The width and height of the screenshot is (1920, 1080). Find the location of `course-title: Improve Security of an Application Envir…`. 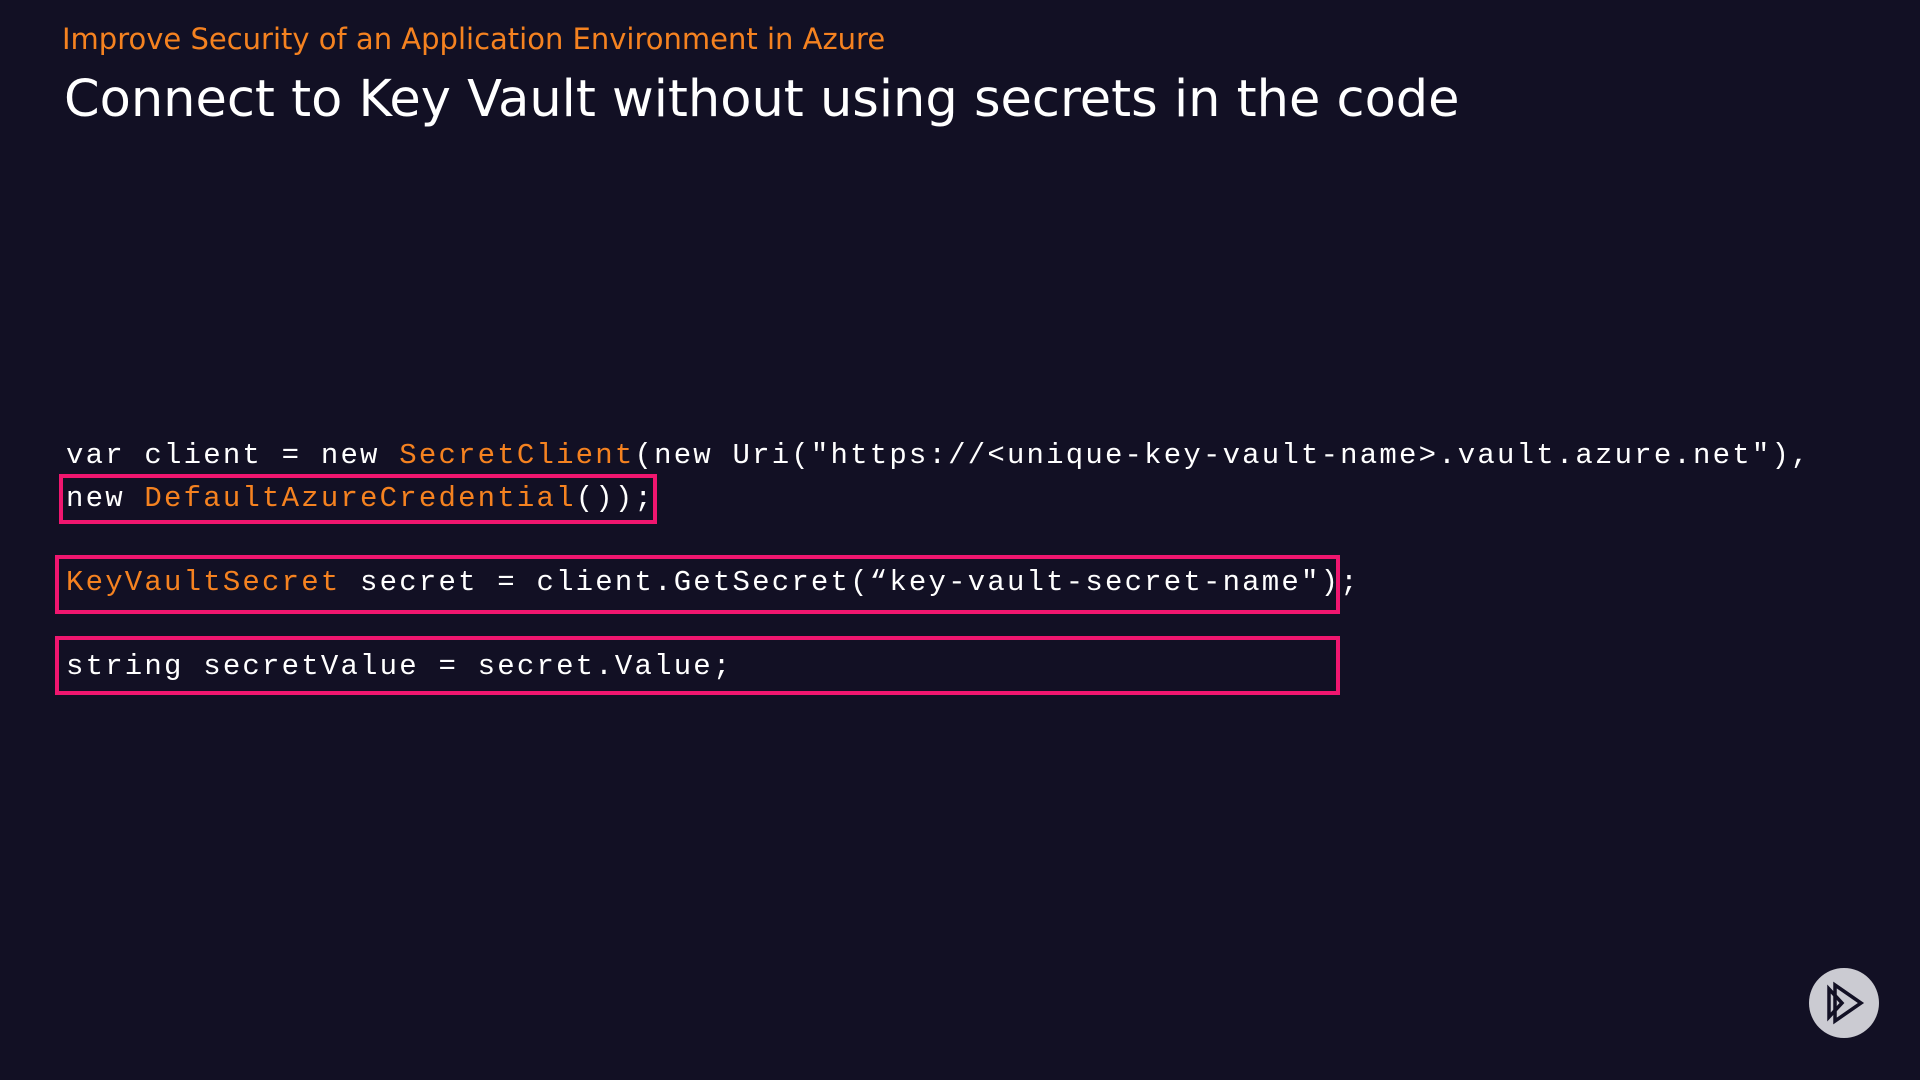

course-title: Improve Security of an Application Envir… is located at coordinates (474, 39).